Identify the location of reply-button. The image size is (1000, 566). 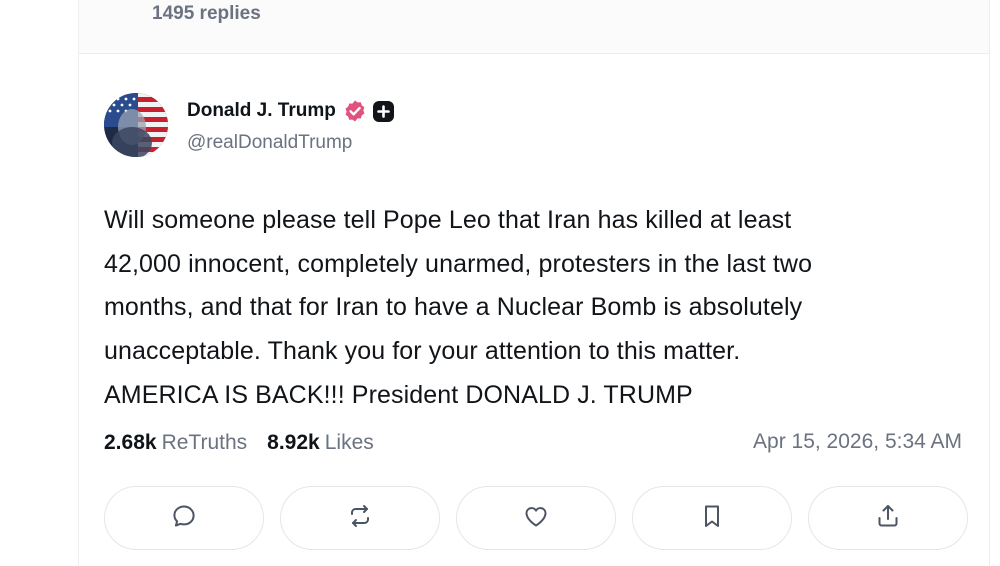
(184, 518).